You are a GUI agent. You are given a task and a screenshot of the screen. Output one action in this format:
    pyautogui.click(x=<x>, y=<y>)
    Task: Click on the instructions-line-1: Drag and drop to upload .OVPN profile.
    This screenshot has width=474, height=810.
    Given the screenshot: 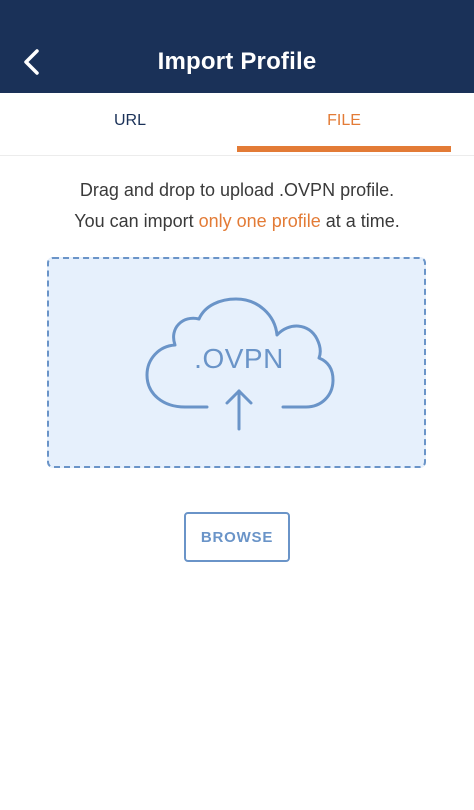 What is the action you would take?
    pyautogui.click(x=237, y=190)
    